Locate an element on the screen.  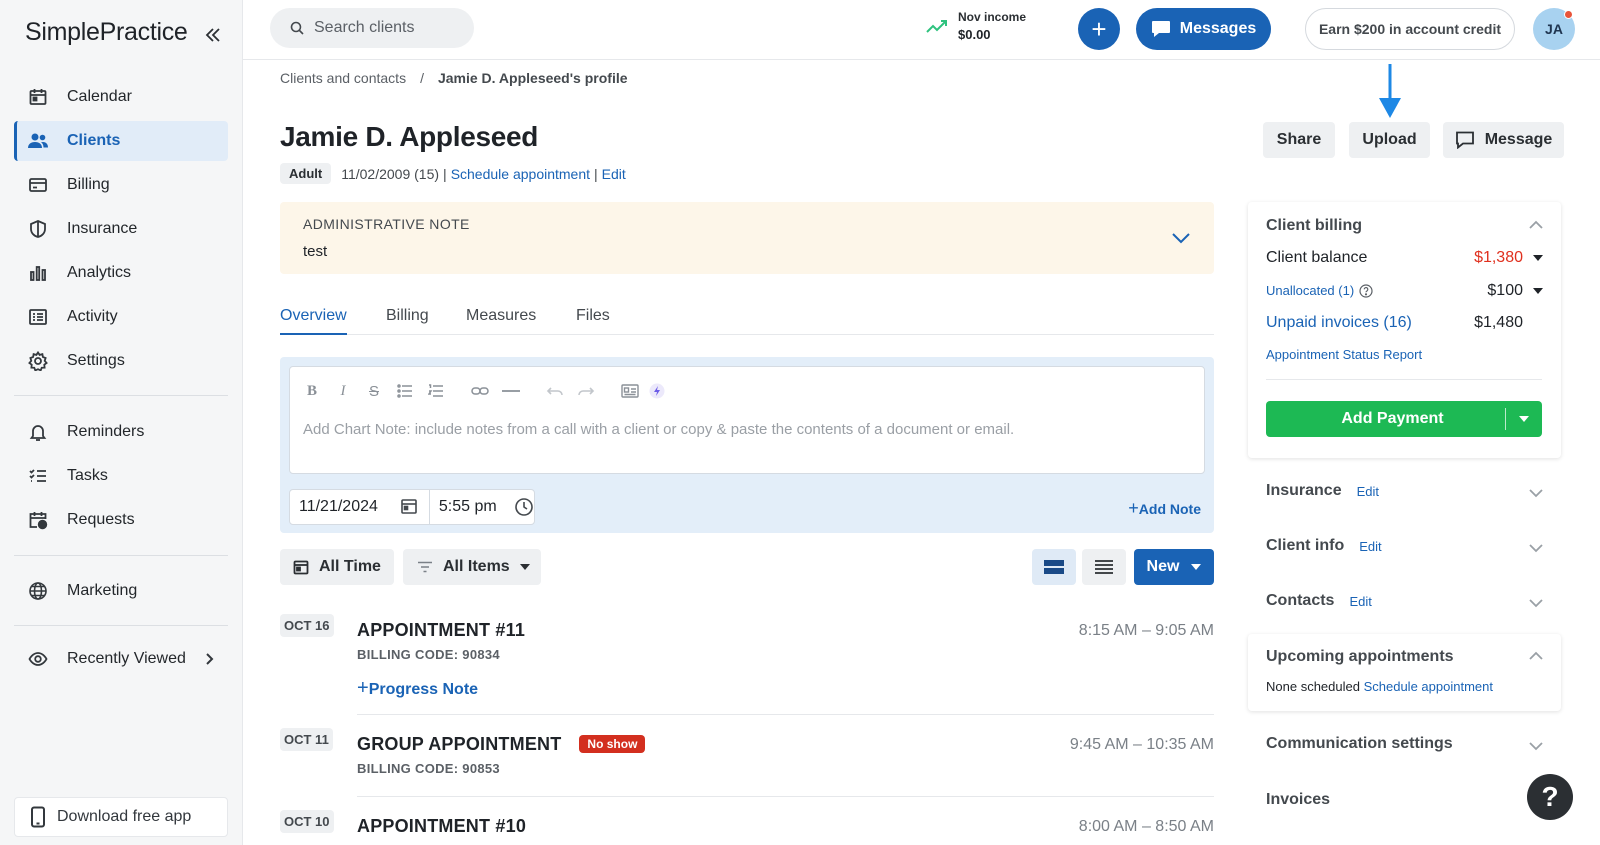
collapse-sidebar-icon is located at coordinates (213, 35).